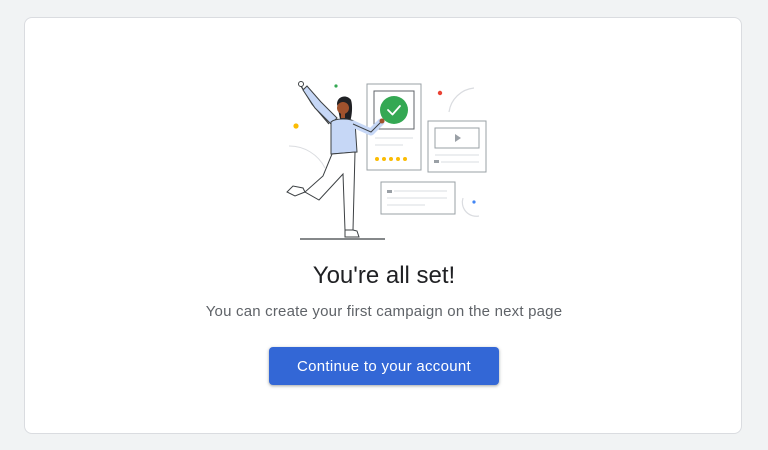 Image resolution: width=768 pixels, height=450 pixels. What do you see at coordinates (296, 126) in the screenshot?
I see `yellow-dot` at bounding box center [296, 126].